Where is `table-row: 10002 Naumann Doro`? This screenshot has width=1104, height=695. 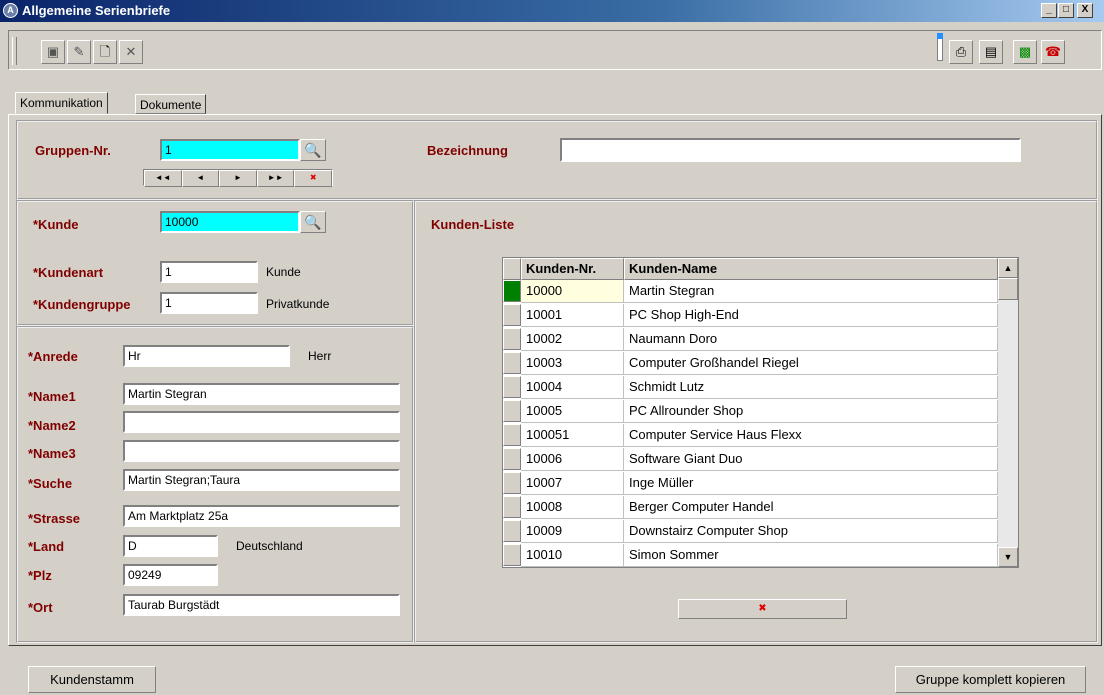 table-row: 10002 Naumann Doro is located at coordinates (750, 339).